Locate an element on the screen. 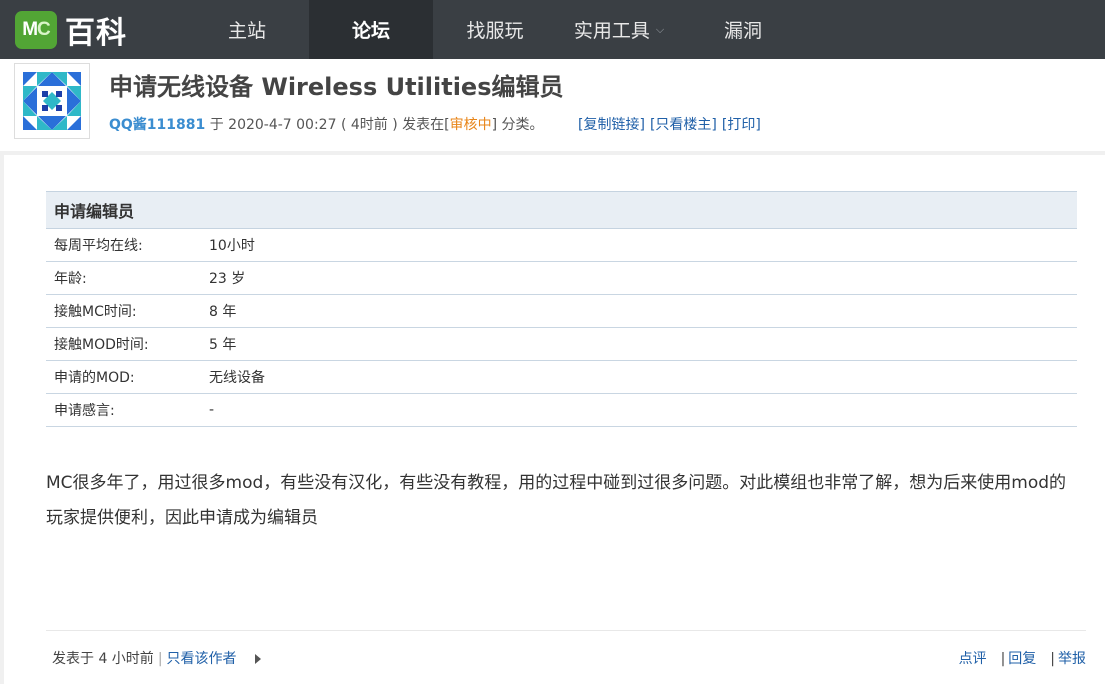  mc-logo-icon: MC is located at coordinates (36, 30).